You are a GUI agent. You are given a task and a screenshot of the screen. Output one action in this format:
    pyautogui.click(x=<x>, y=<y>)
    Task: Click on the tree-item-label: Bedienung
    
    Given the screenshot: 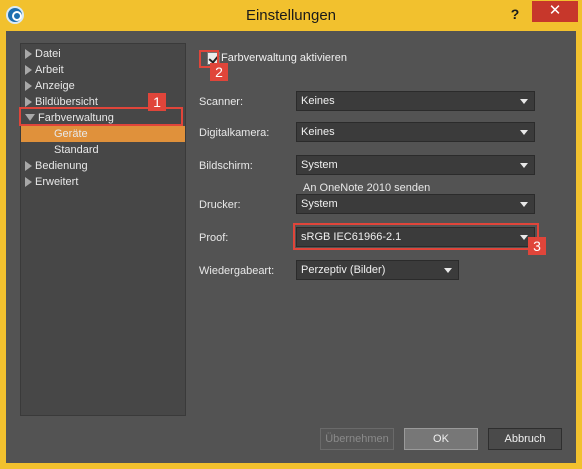 What is the action you would take?
    pyautogui.click(x=61, y=166)
    